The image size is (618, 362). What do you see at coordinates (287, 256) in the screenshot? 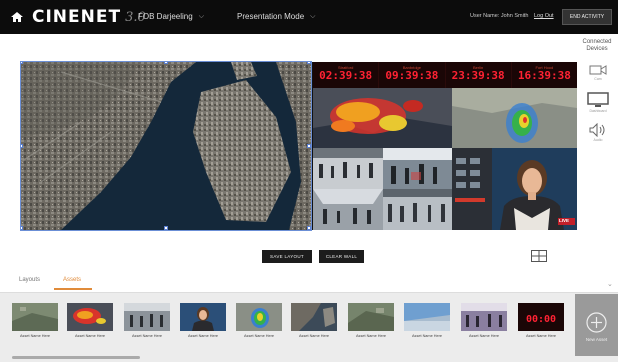
I see `save-layout-button: SAVE LAYOUT` at bounding box center [287, 256].